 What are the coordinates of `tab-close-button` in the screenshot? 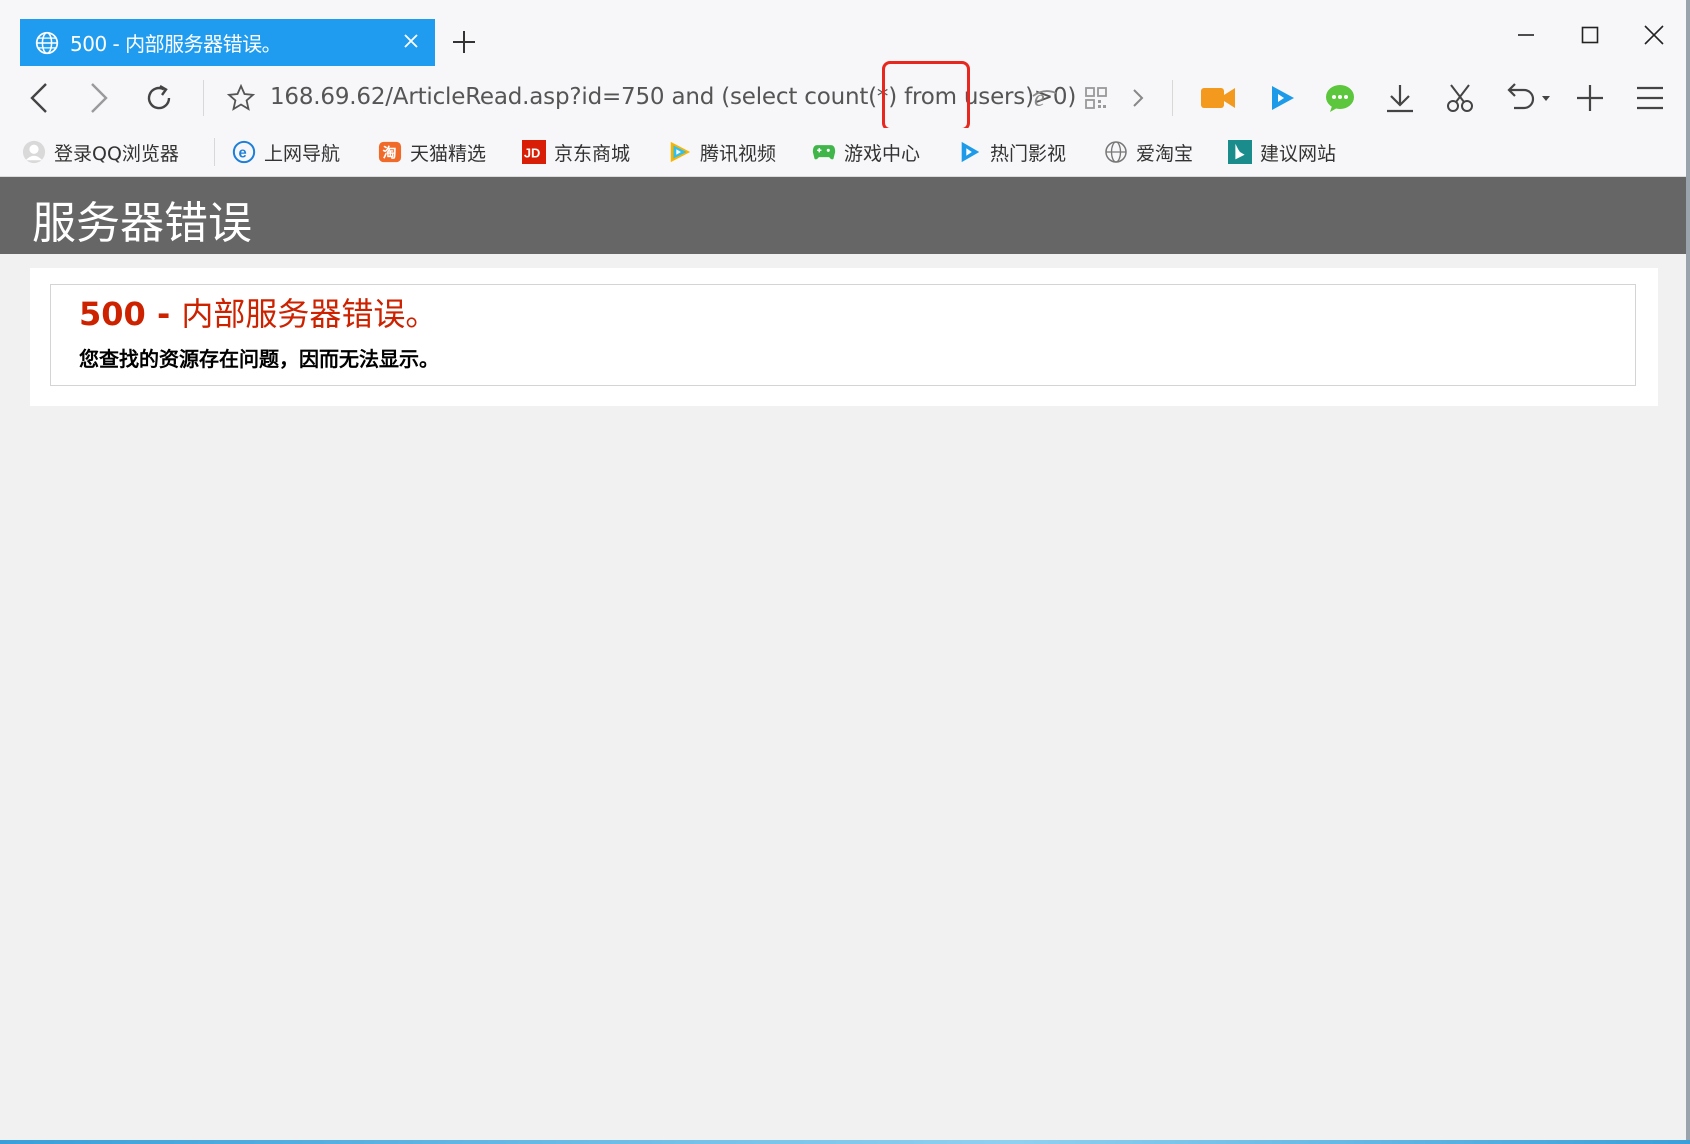 It's located at (411, 41).